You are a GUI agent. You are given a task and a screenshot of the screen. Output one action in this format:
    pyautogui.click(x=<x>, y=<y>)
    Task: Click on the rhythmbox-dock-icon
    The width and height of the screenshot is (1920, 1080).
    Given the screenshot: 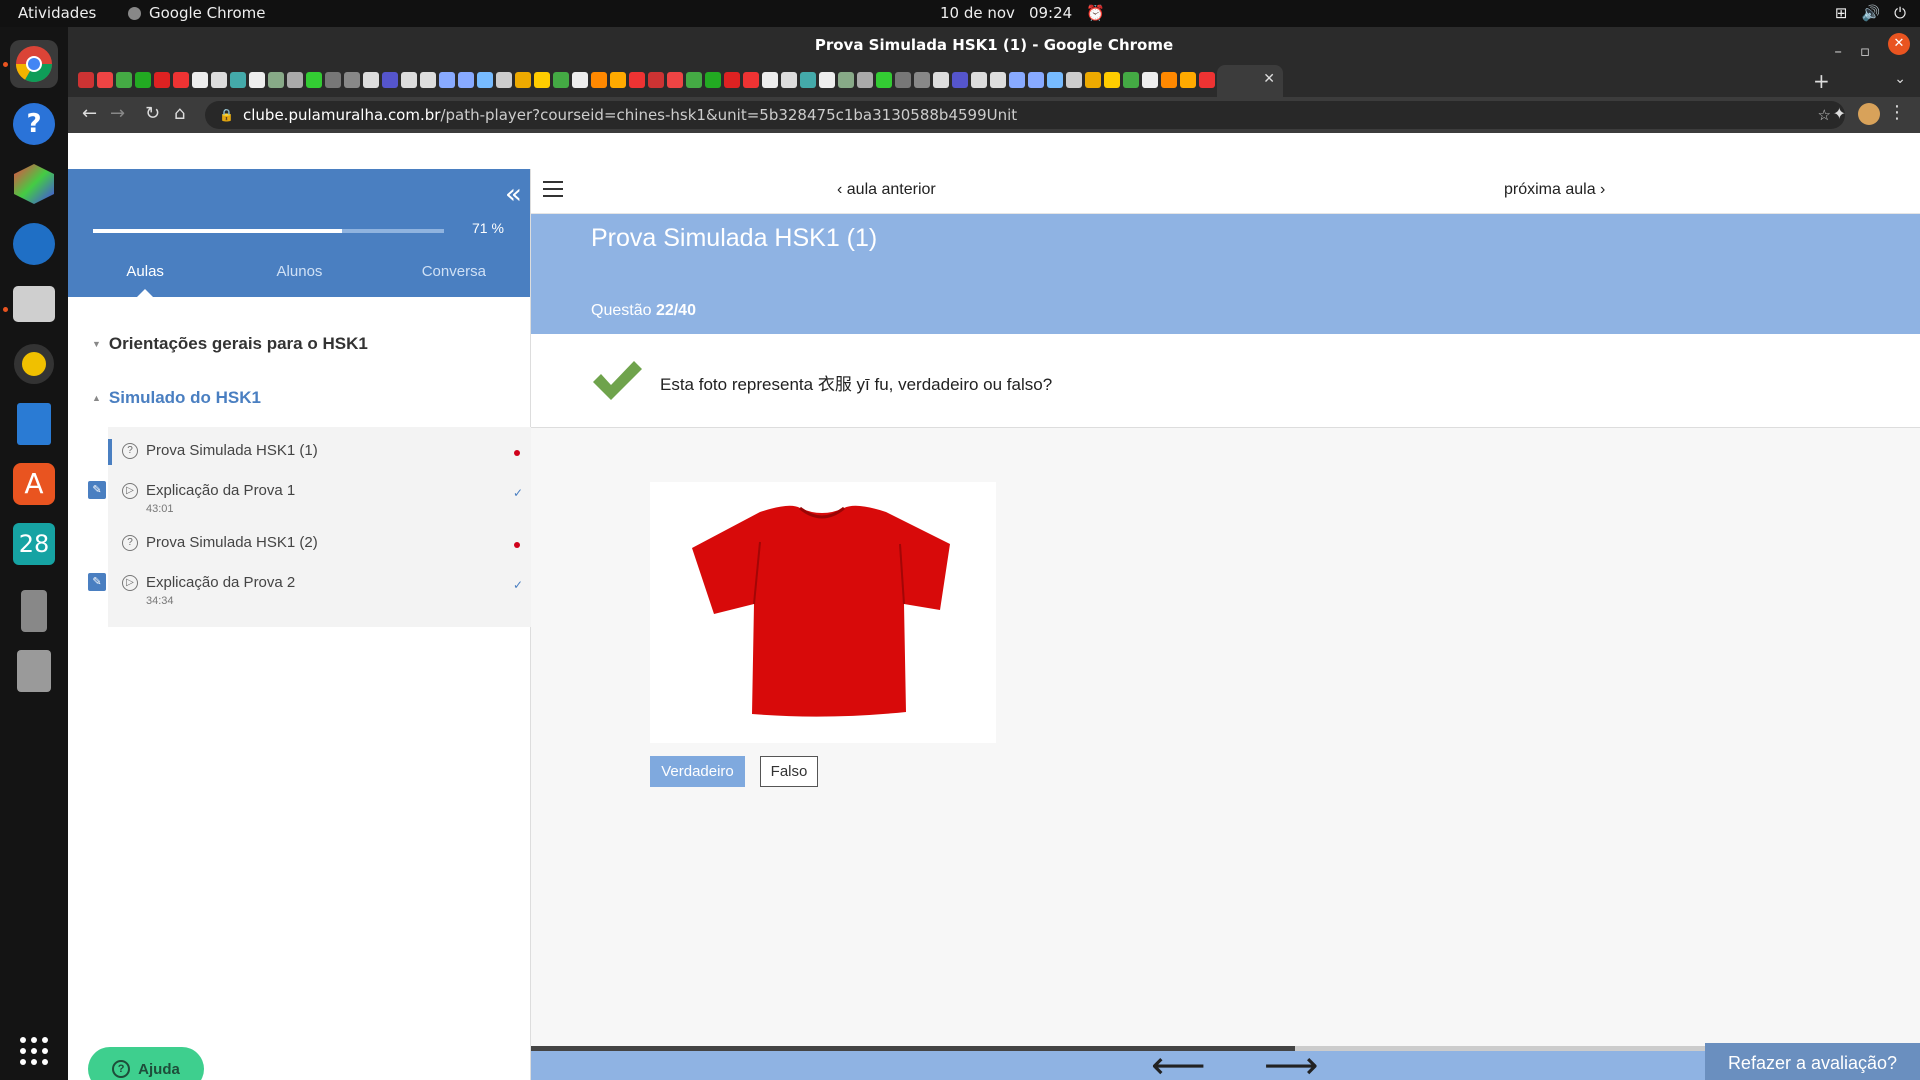 What is the action you would take?
    pyautogui.click(x=34, y=364)
    